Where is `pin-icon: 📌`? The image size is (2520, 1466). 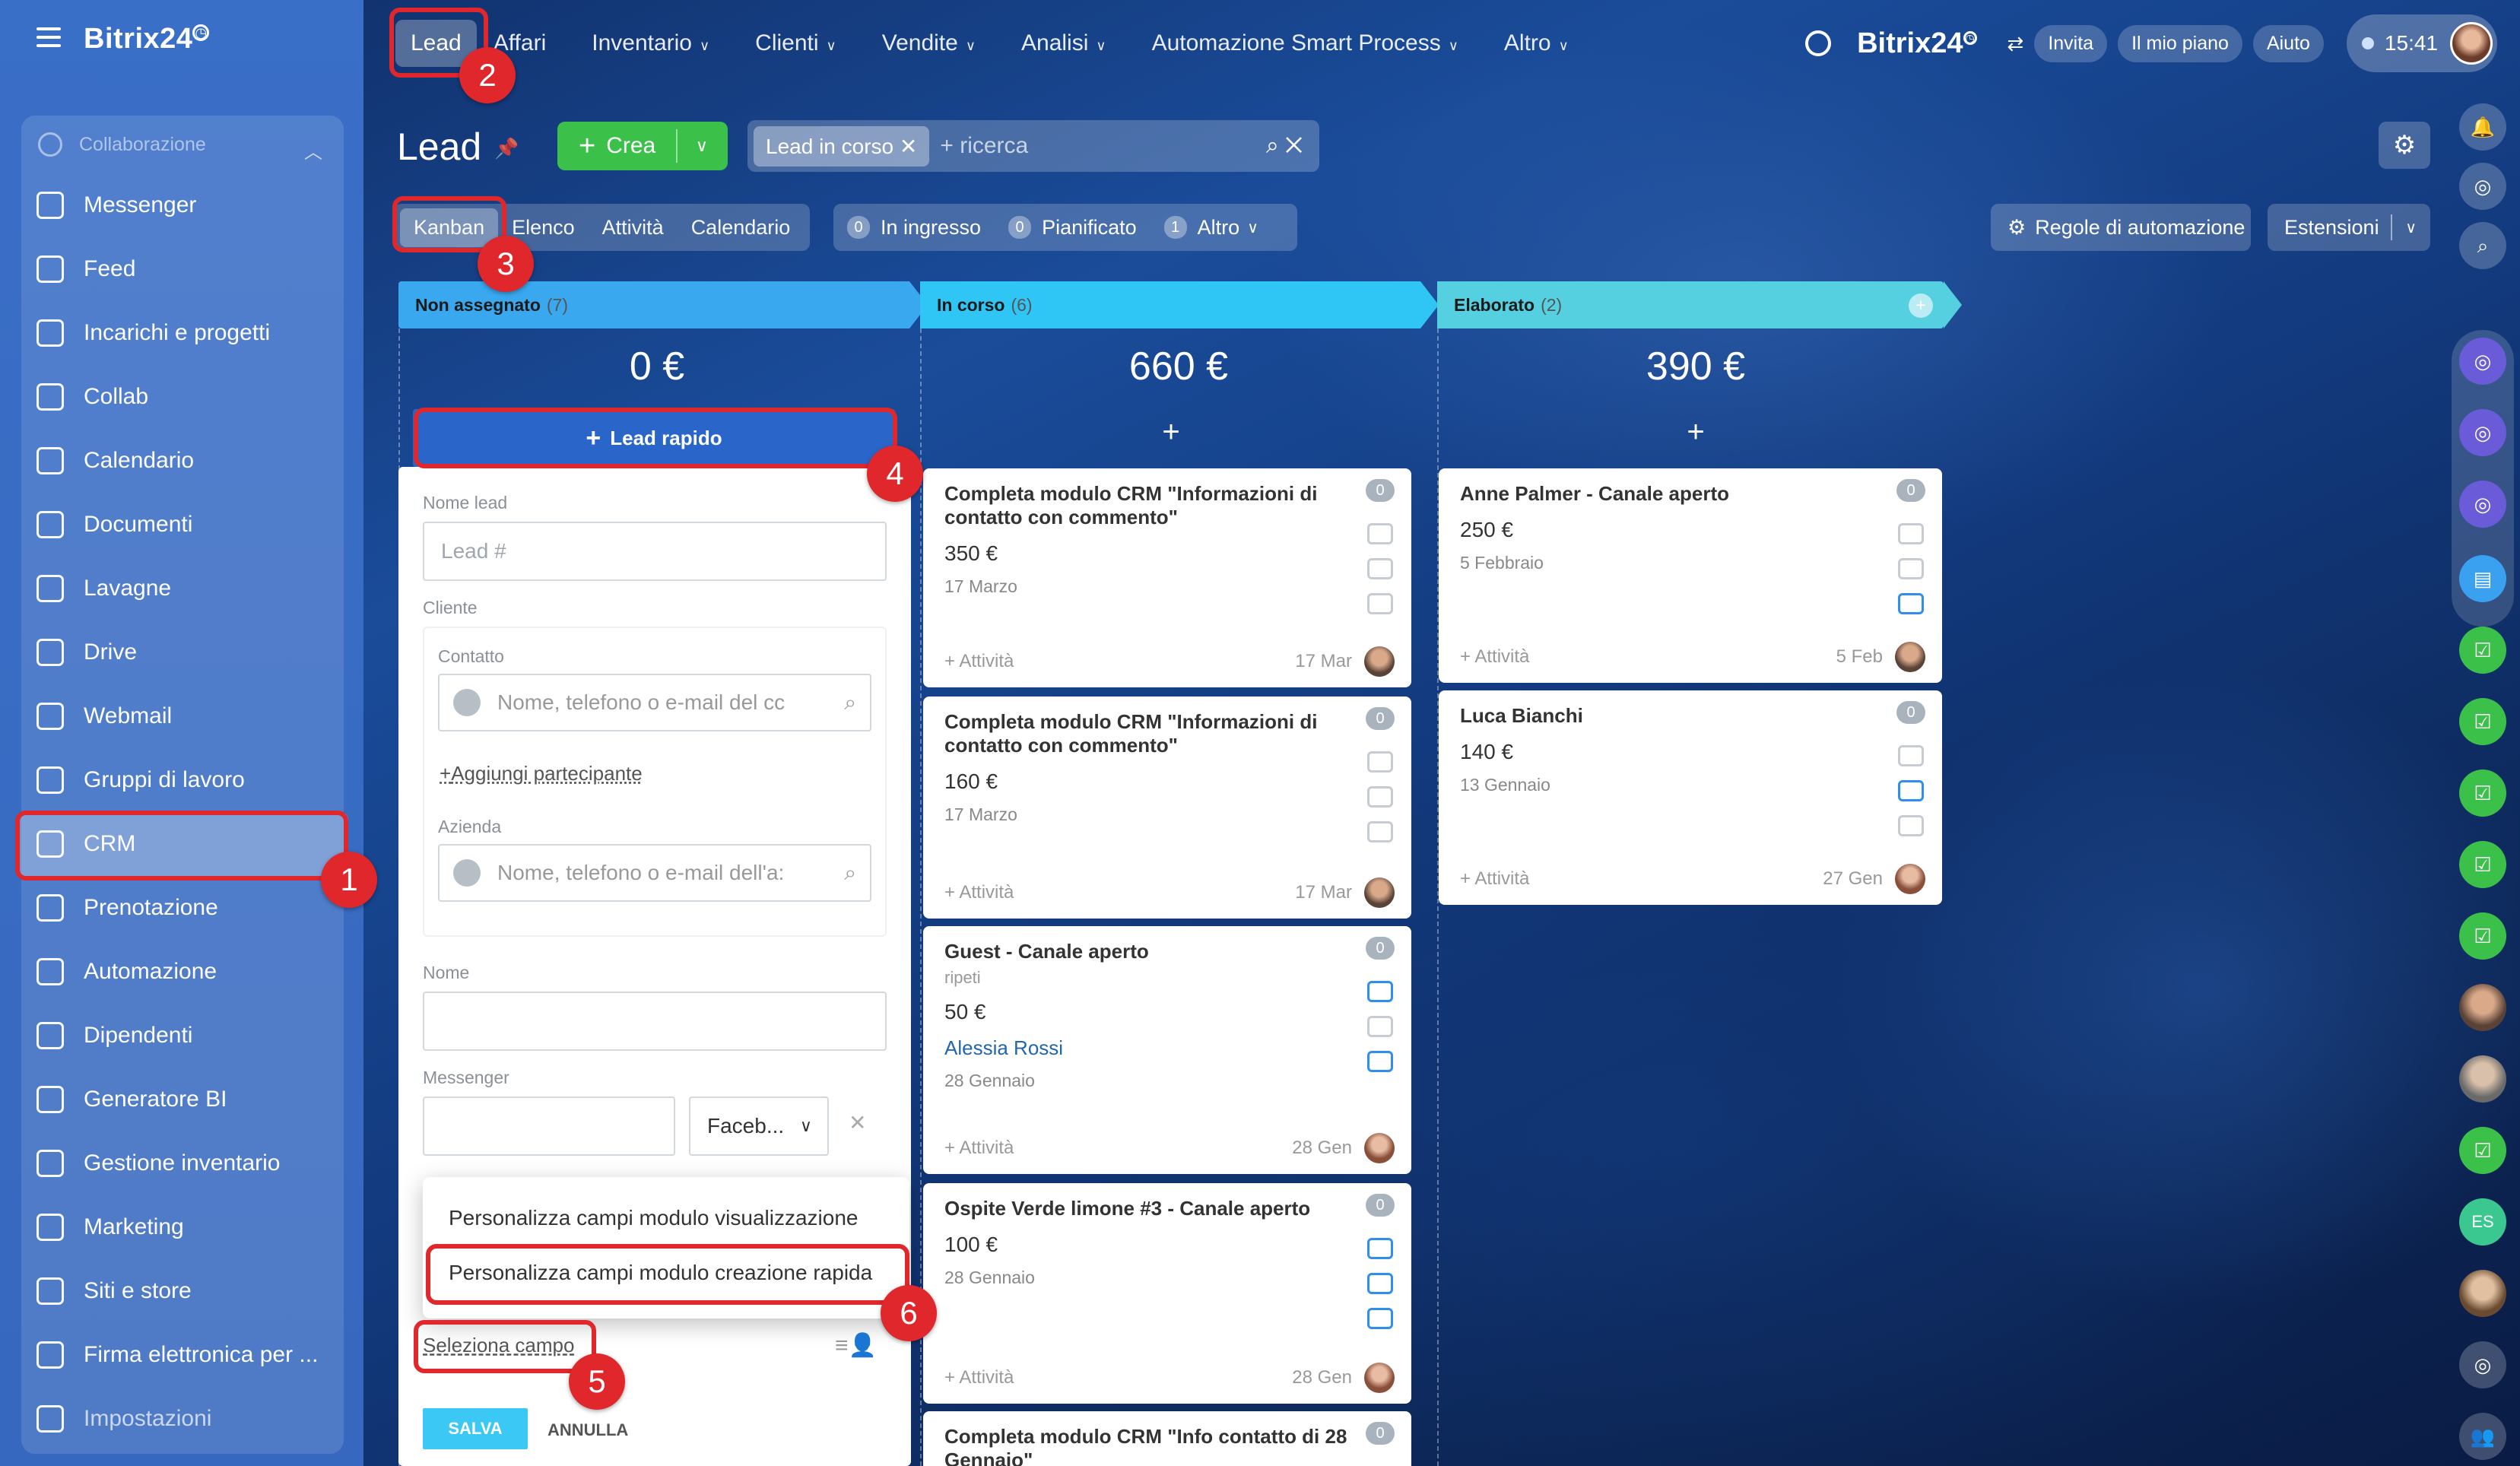 pin-icon: 📌 is located at coordinates (506, 148).